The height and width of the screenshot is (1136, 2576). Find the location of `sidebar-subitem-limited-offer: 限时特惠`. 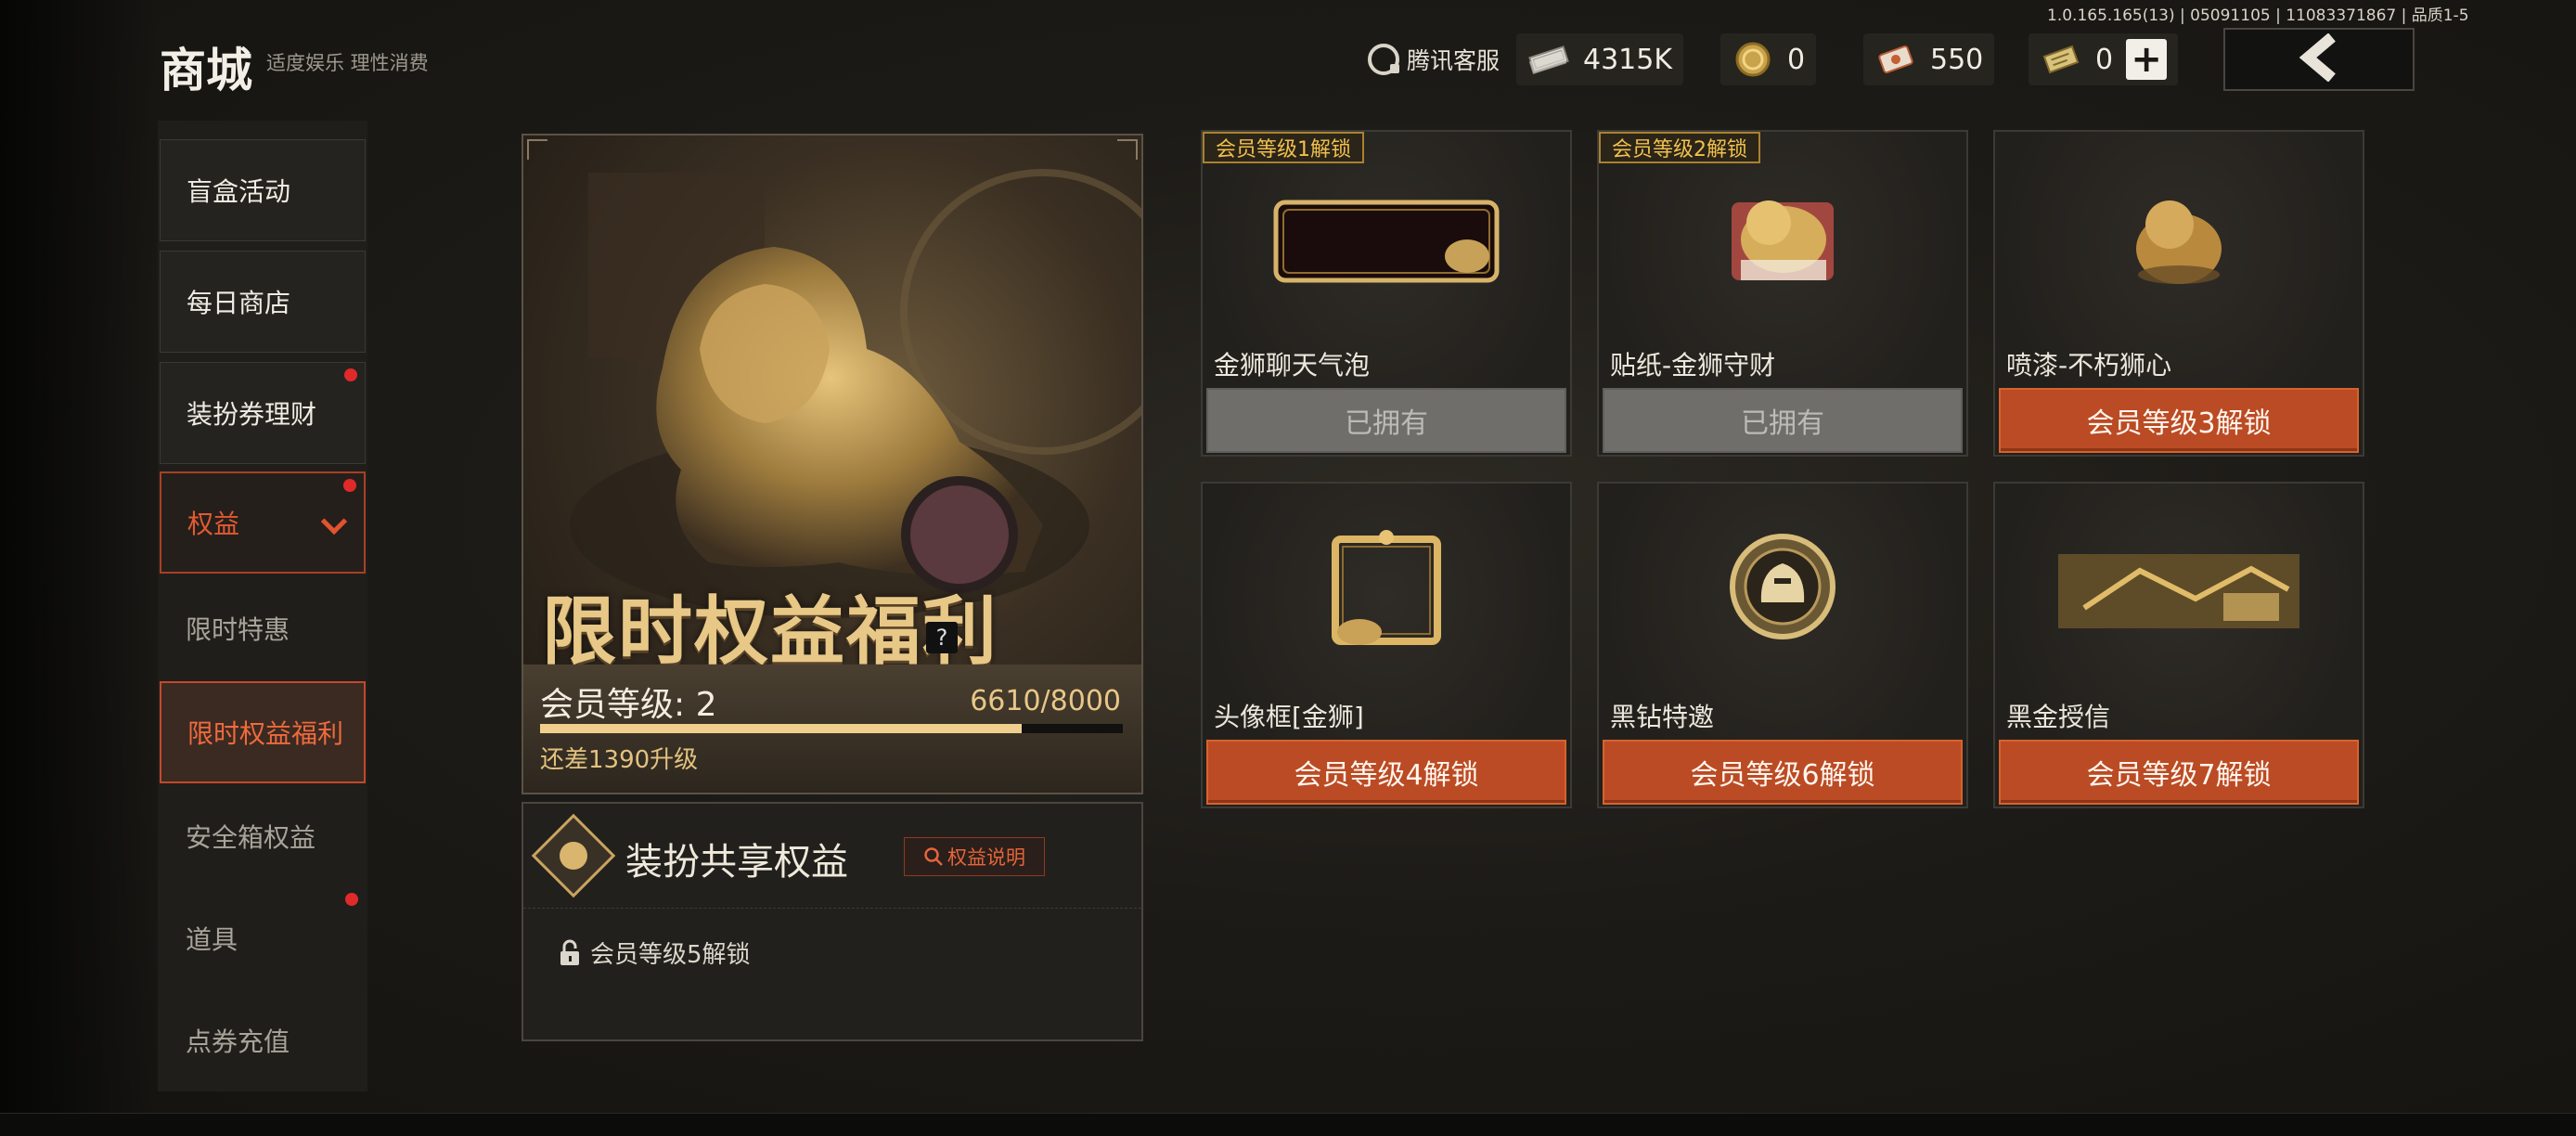

sidebar-subitem-limited-offer: 限时特惠 is located at coordinates (263, 628).